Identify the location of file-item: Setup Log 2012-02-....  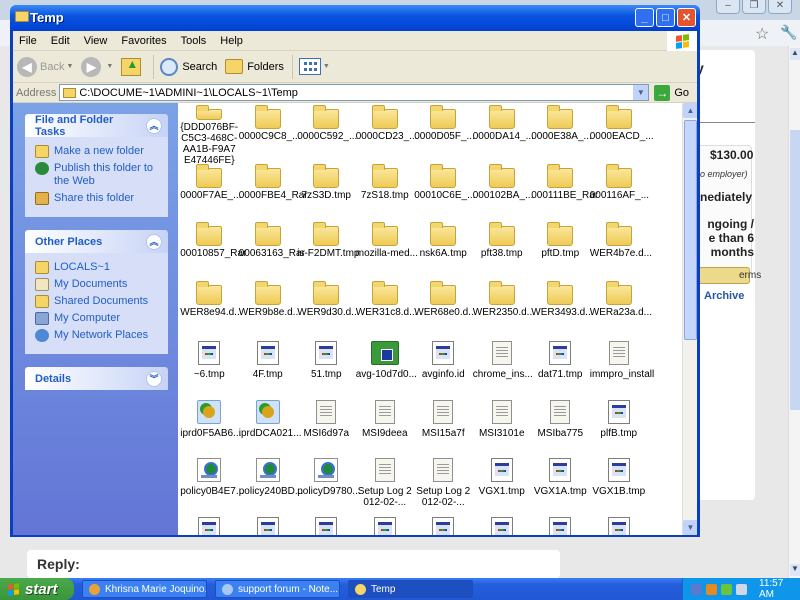
(443, 487).